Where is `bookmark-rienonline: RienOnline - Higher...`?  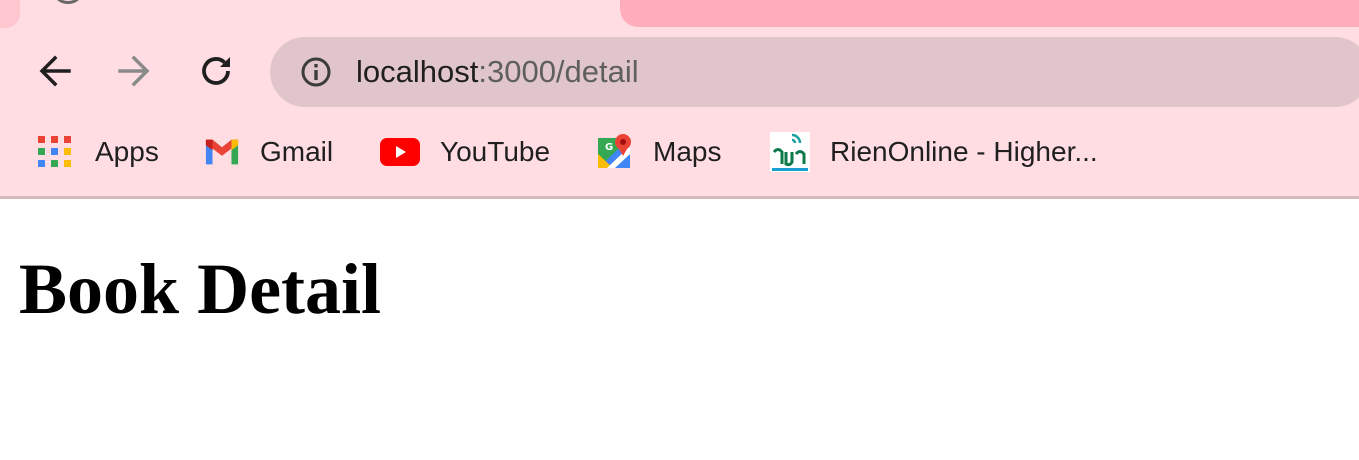
bookmark-rienonline: RienOnline - Higher... is located at coordinates (934, 152).